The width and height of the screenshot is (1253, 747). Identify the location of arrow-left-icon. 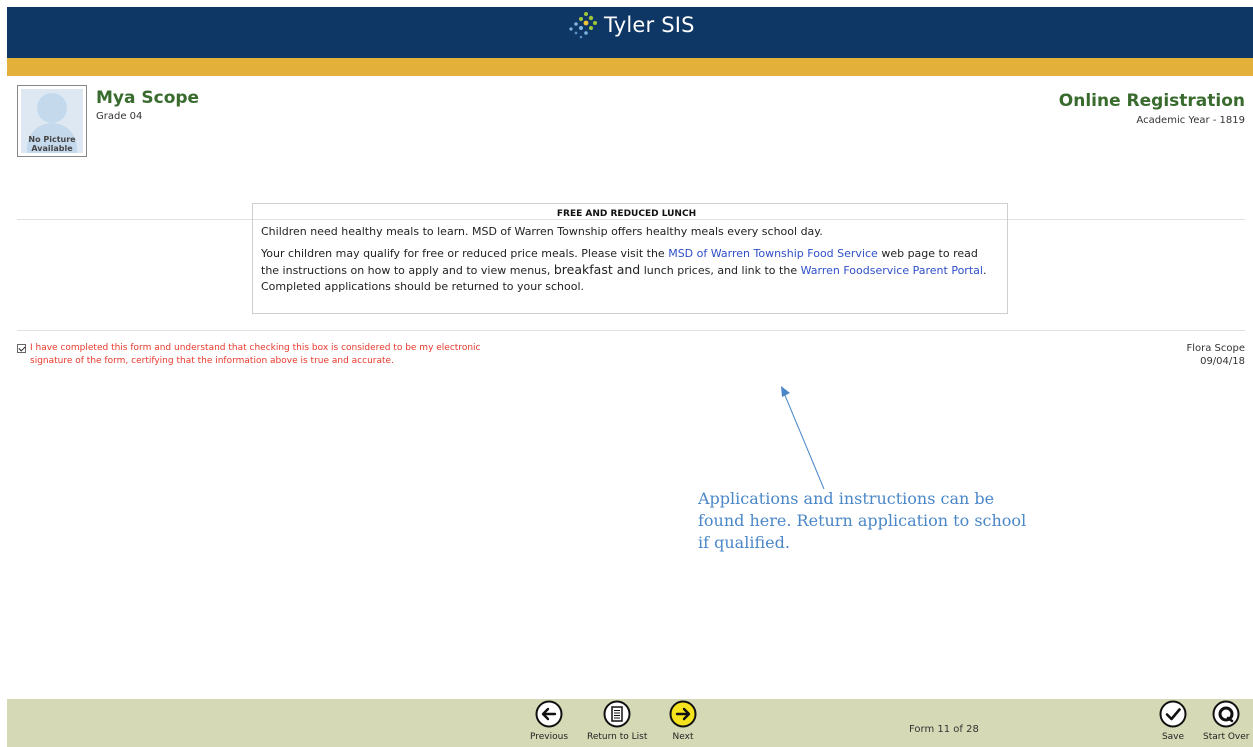
(549, 714).